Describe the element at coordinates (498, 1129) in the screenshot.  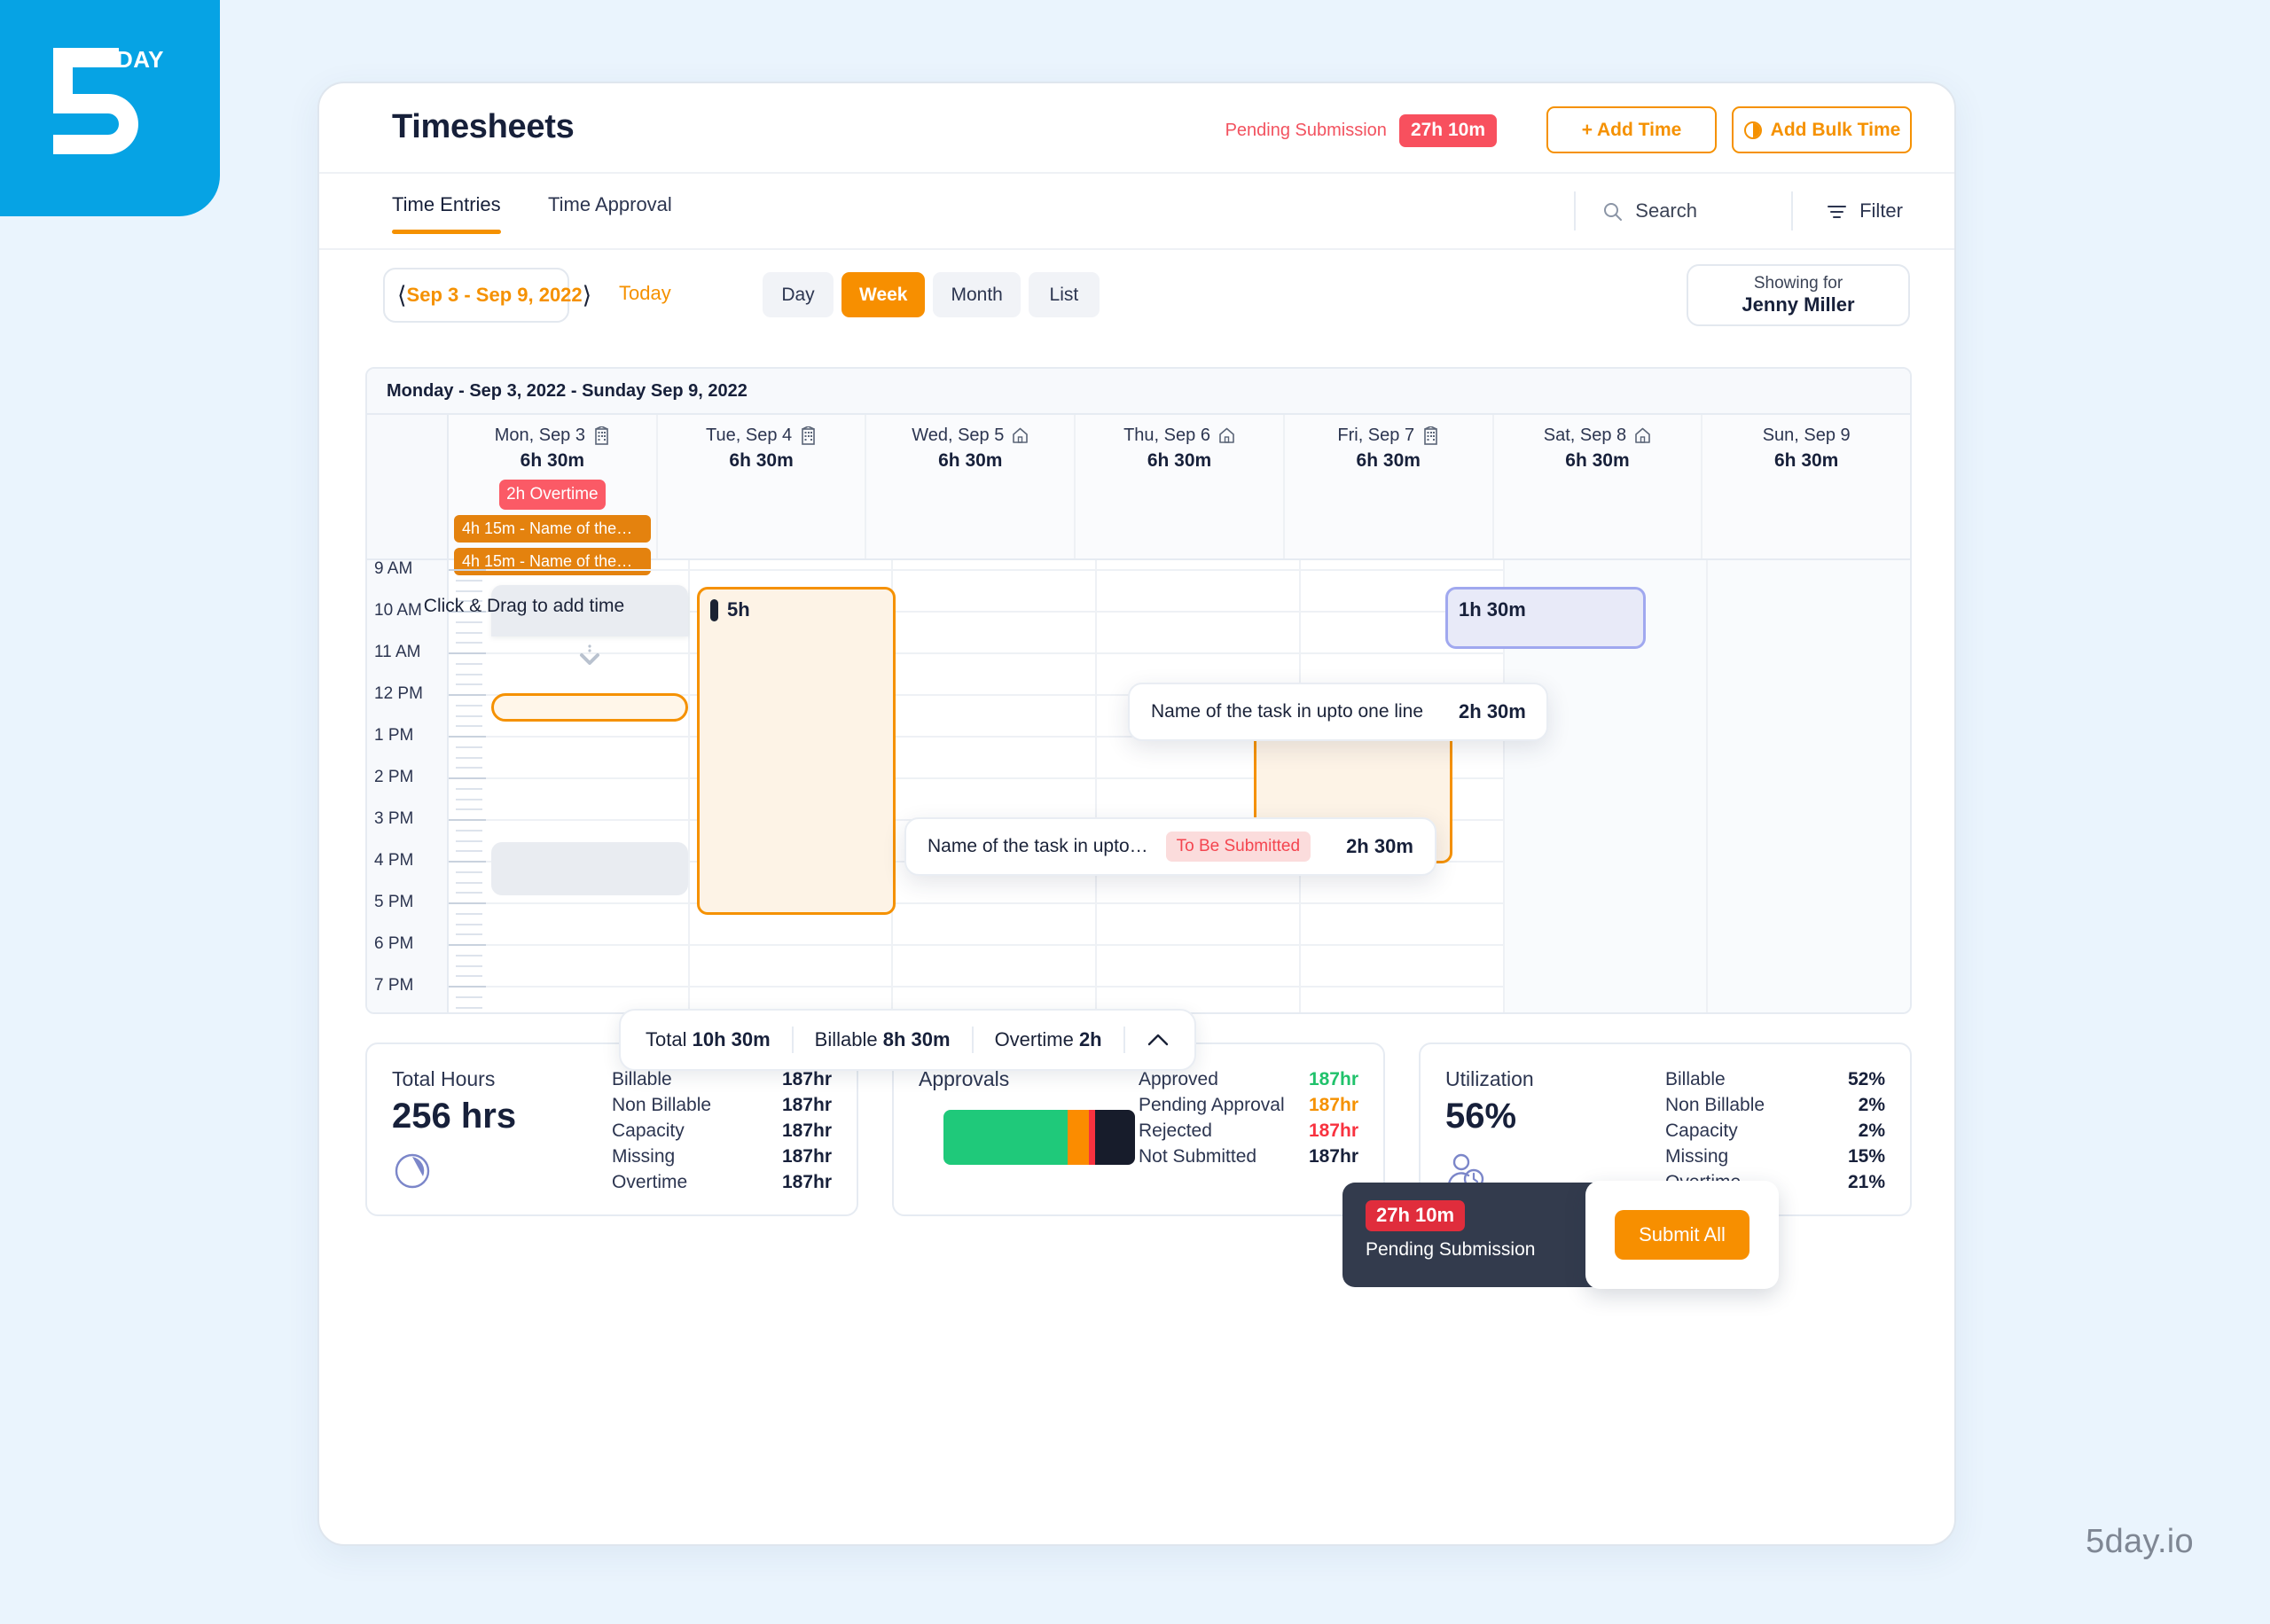
I see `total-hours-left: Total Hours 256 hrs` at that location.